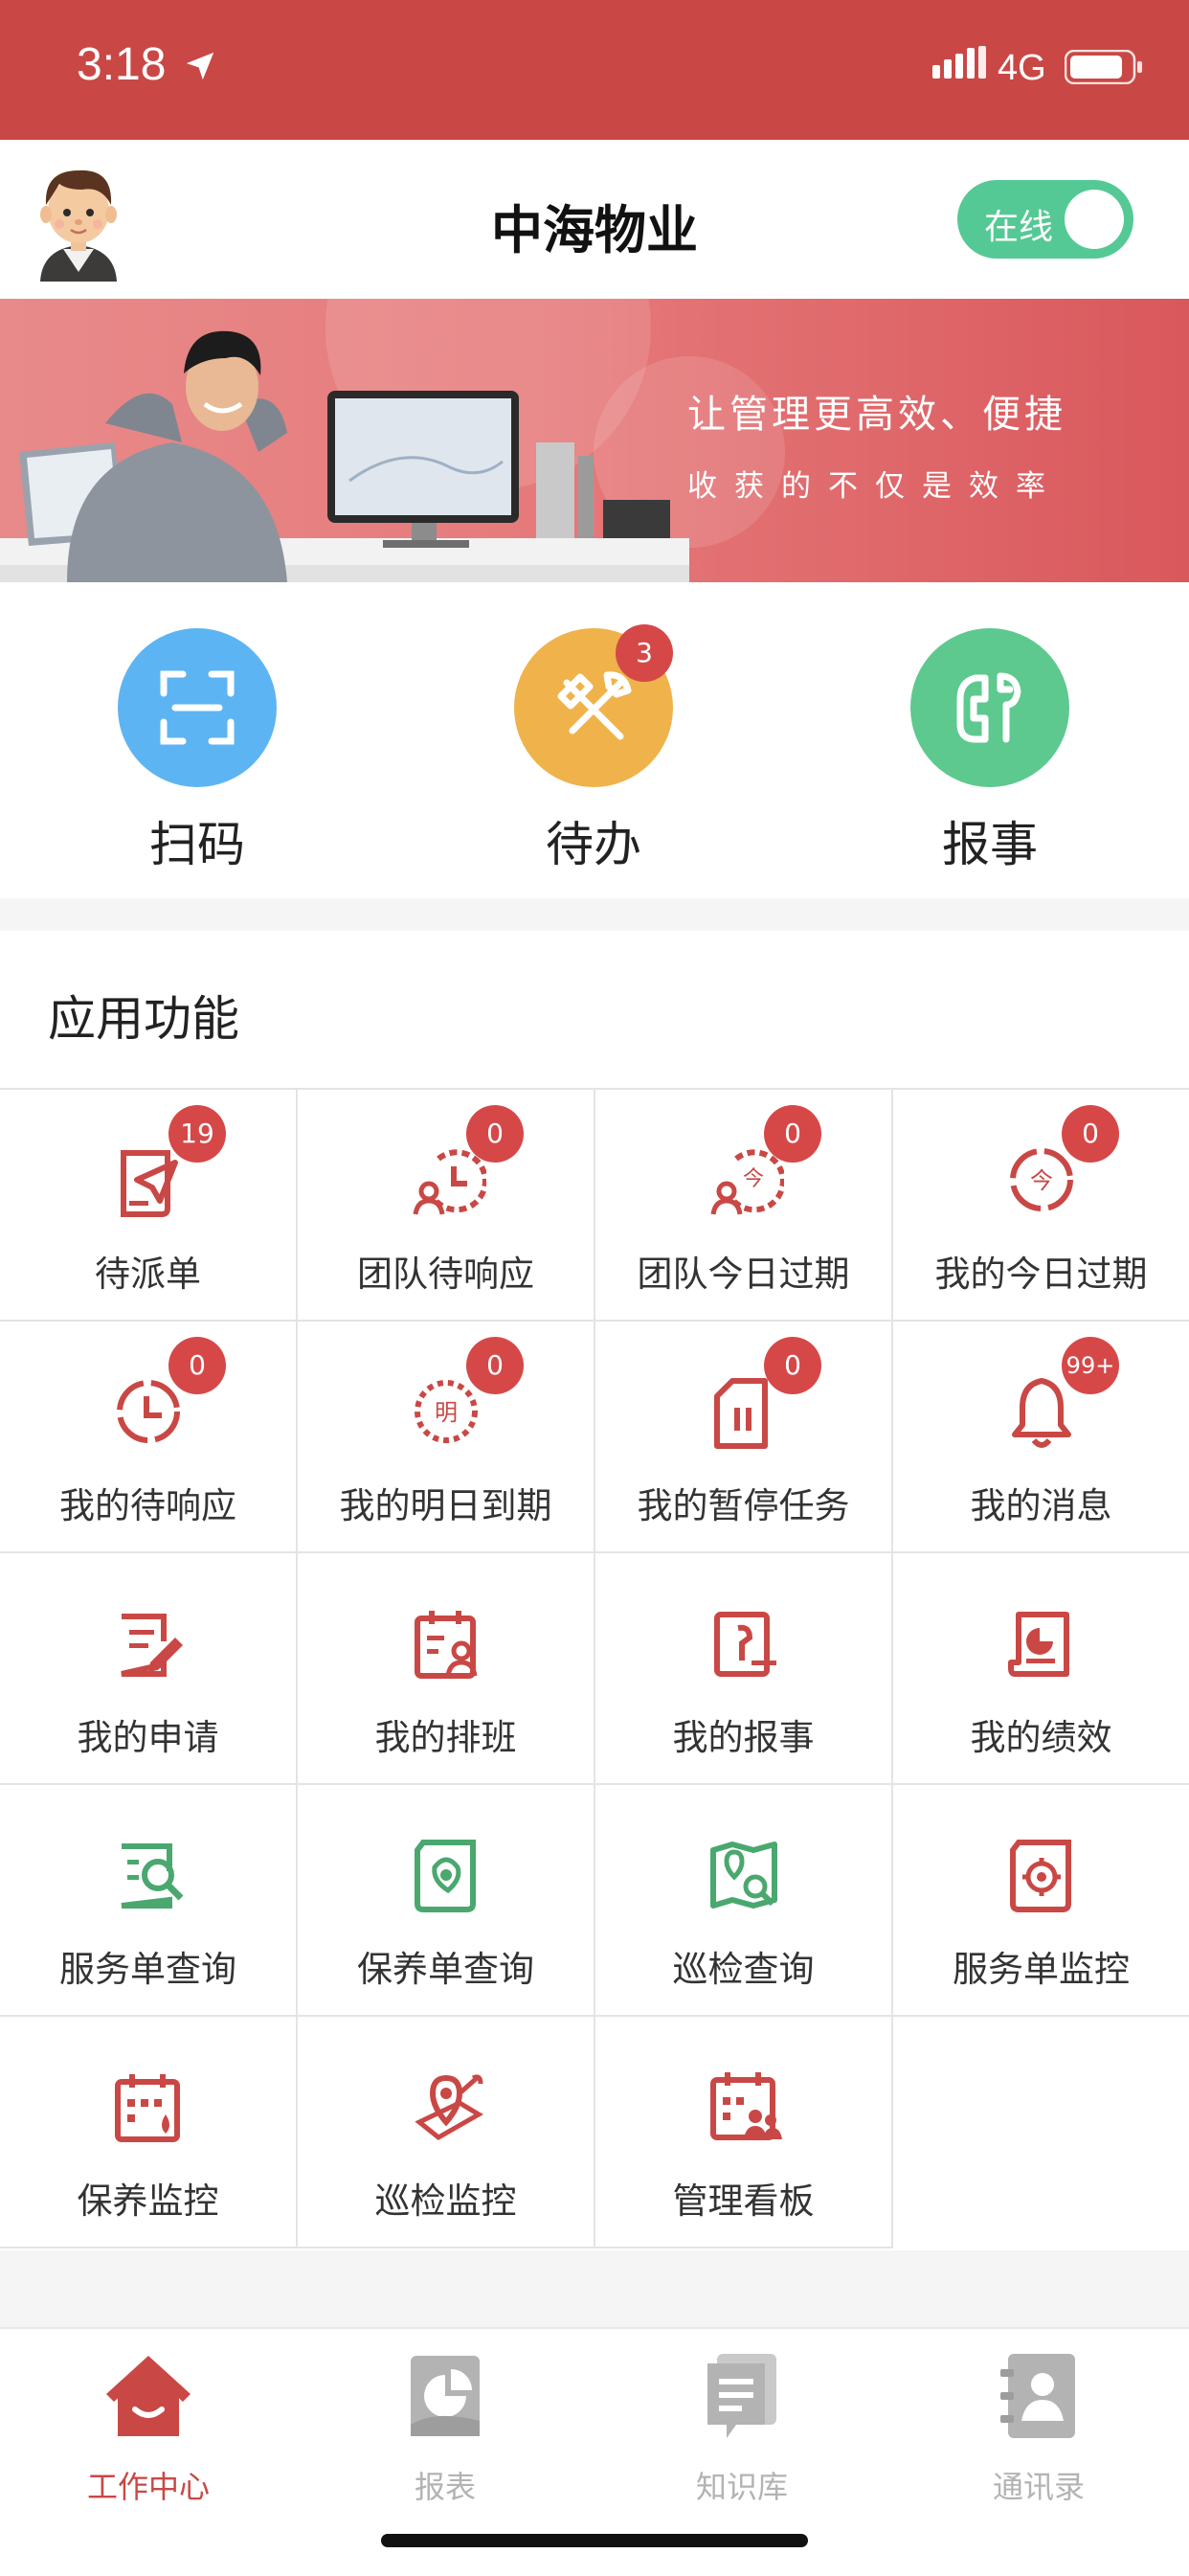  Describe the element at coordinates (1041, 1737) in the screenshot. I see `app-tile-label: 我的绩效` at that location.